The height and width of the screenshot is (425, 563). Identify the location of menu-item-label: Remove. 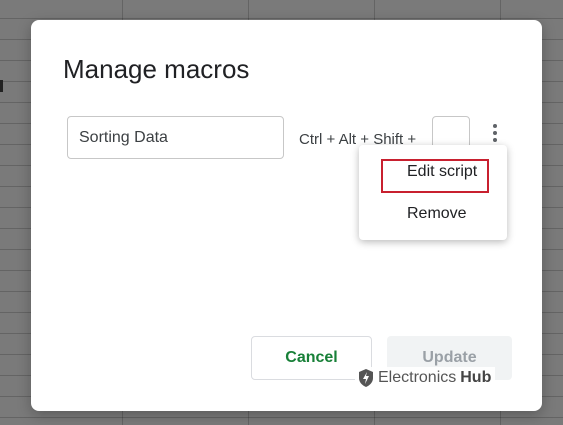
(437, 213).